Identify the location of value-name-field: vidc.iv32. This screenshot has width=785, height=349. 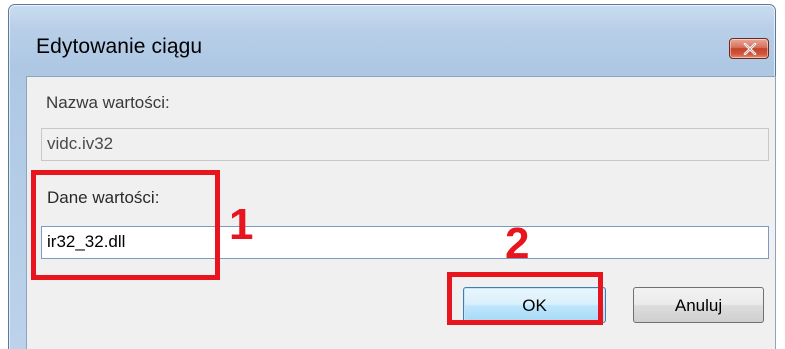
(405, 144).